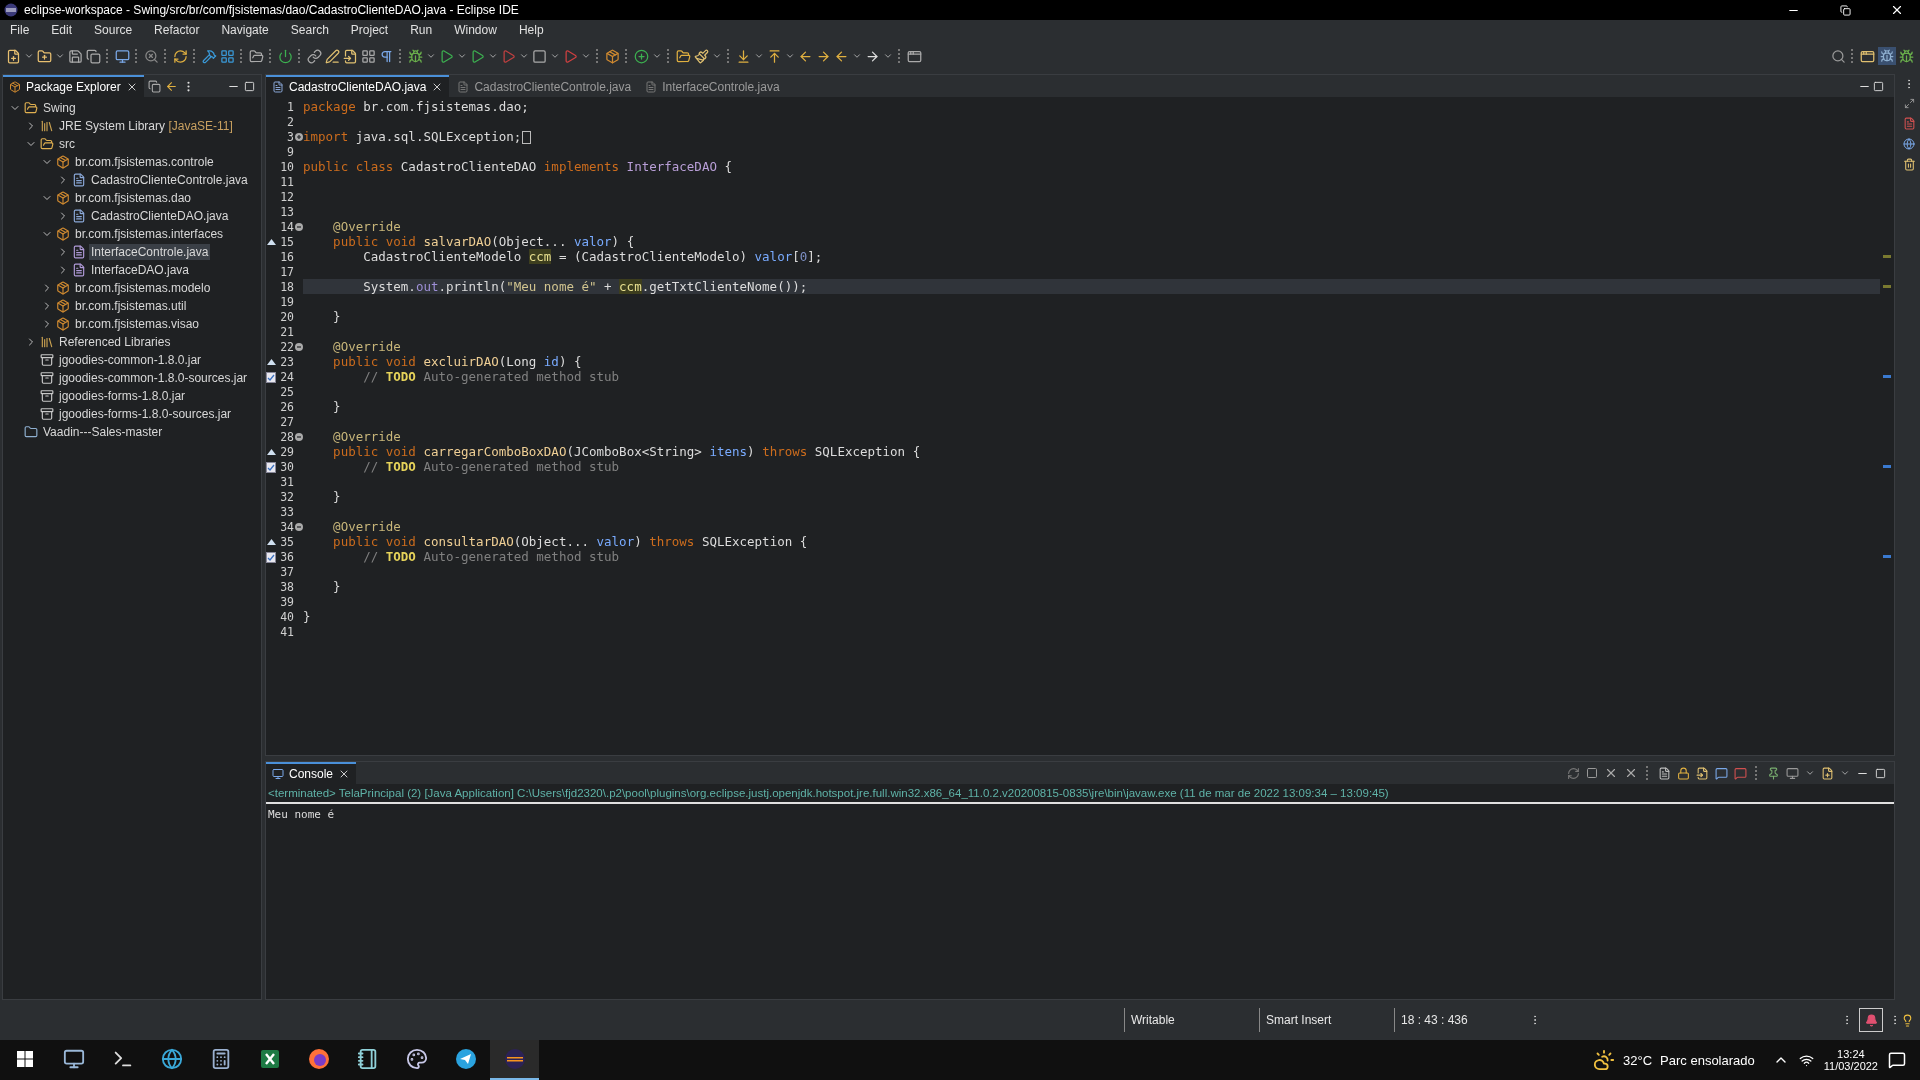 This screenshot has width=1920, height=1080. I want to click on bug-icon, so click(415, 56).